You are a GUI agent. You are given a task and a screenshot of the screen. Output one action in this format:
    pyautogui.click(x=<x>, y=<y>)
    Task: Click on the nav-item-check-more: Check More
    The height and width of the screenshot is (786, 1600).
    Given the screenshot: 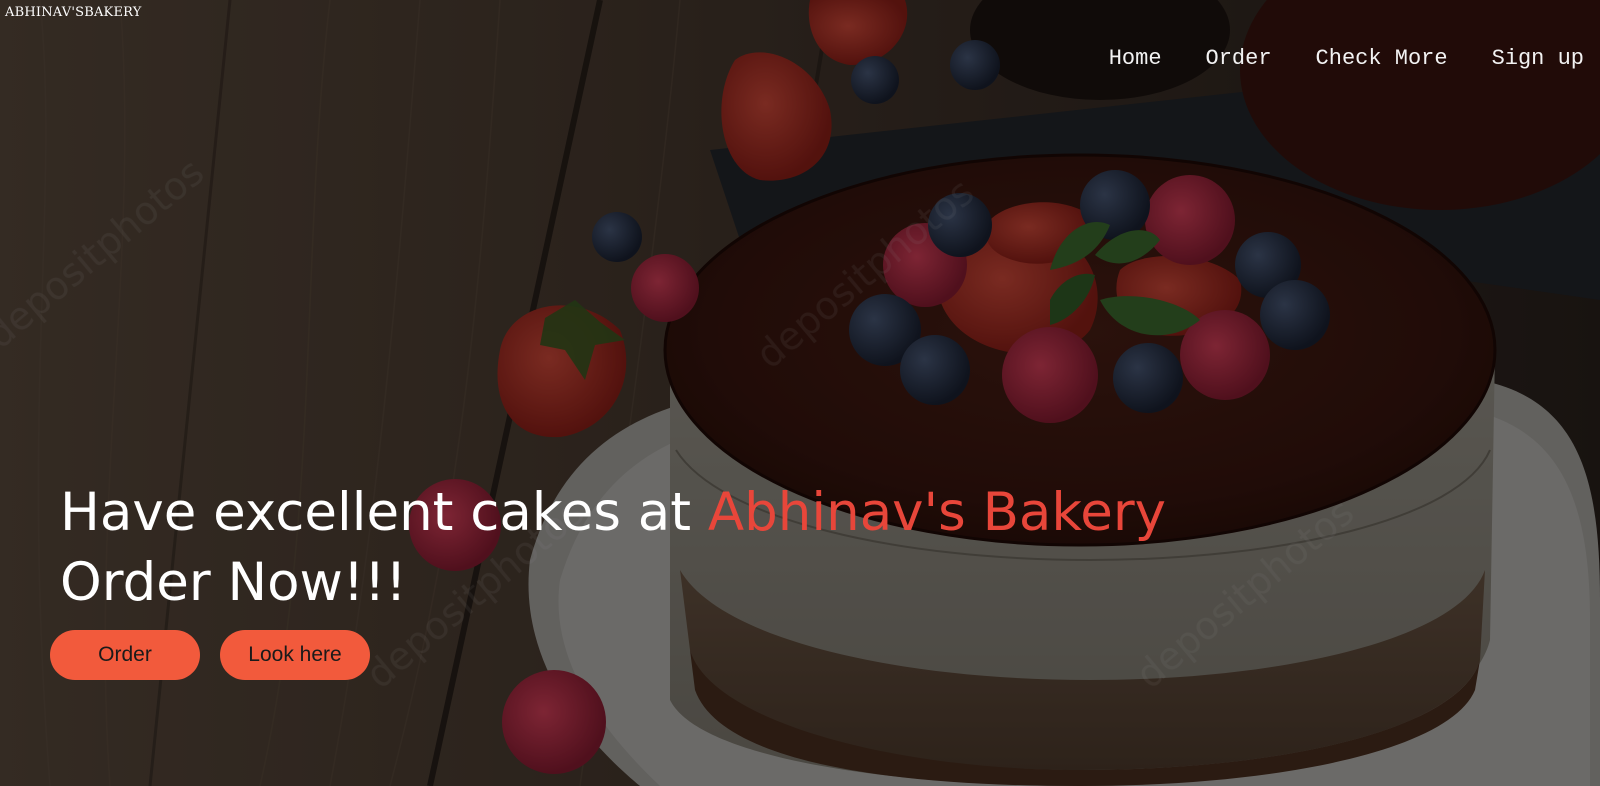 What is the action you would take?
    pyautogui.click(x=1382, y=58)
    